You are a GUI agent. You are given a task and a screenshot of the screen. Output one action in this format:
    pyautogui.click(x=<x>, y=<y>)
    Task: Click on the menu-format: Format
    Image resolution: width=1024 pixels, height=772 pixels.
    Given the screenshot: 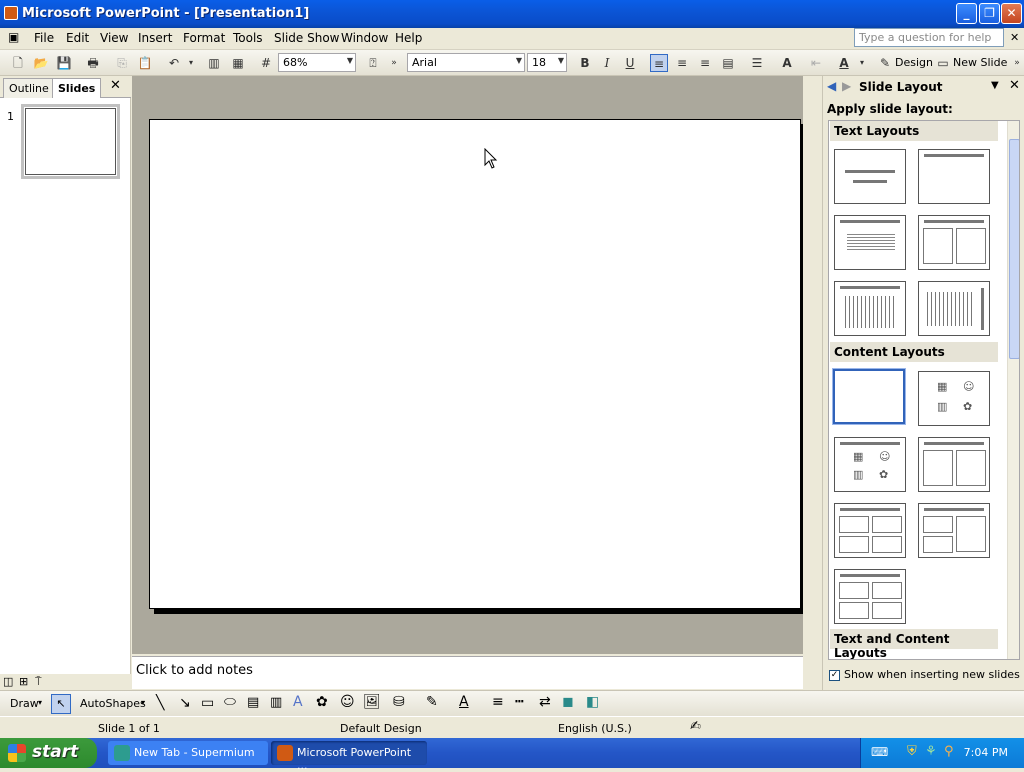 What is the action you would take?
    pyautogui.click(x=204, y=38)
    